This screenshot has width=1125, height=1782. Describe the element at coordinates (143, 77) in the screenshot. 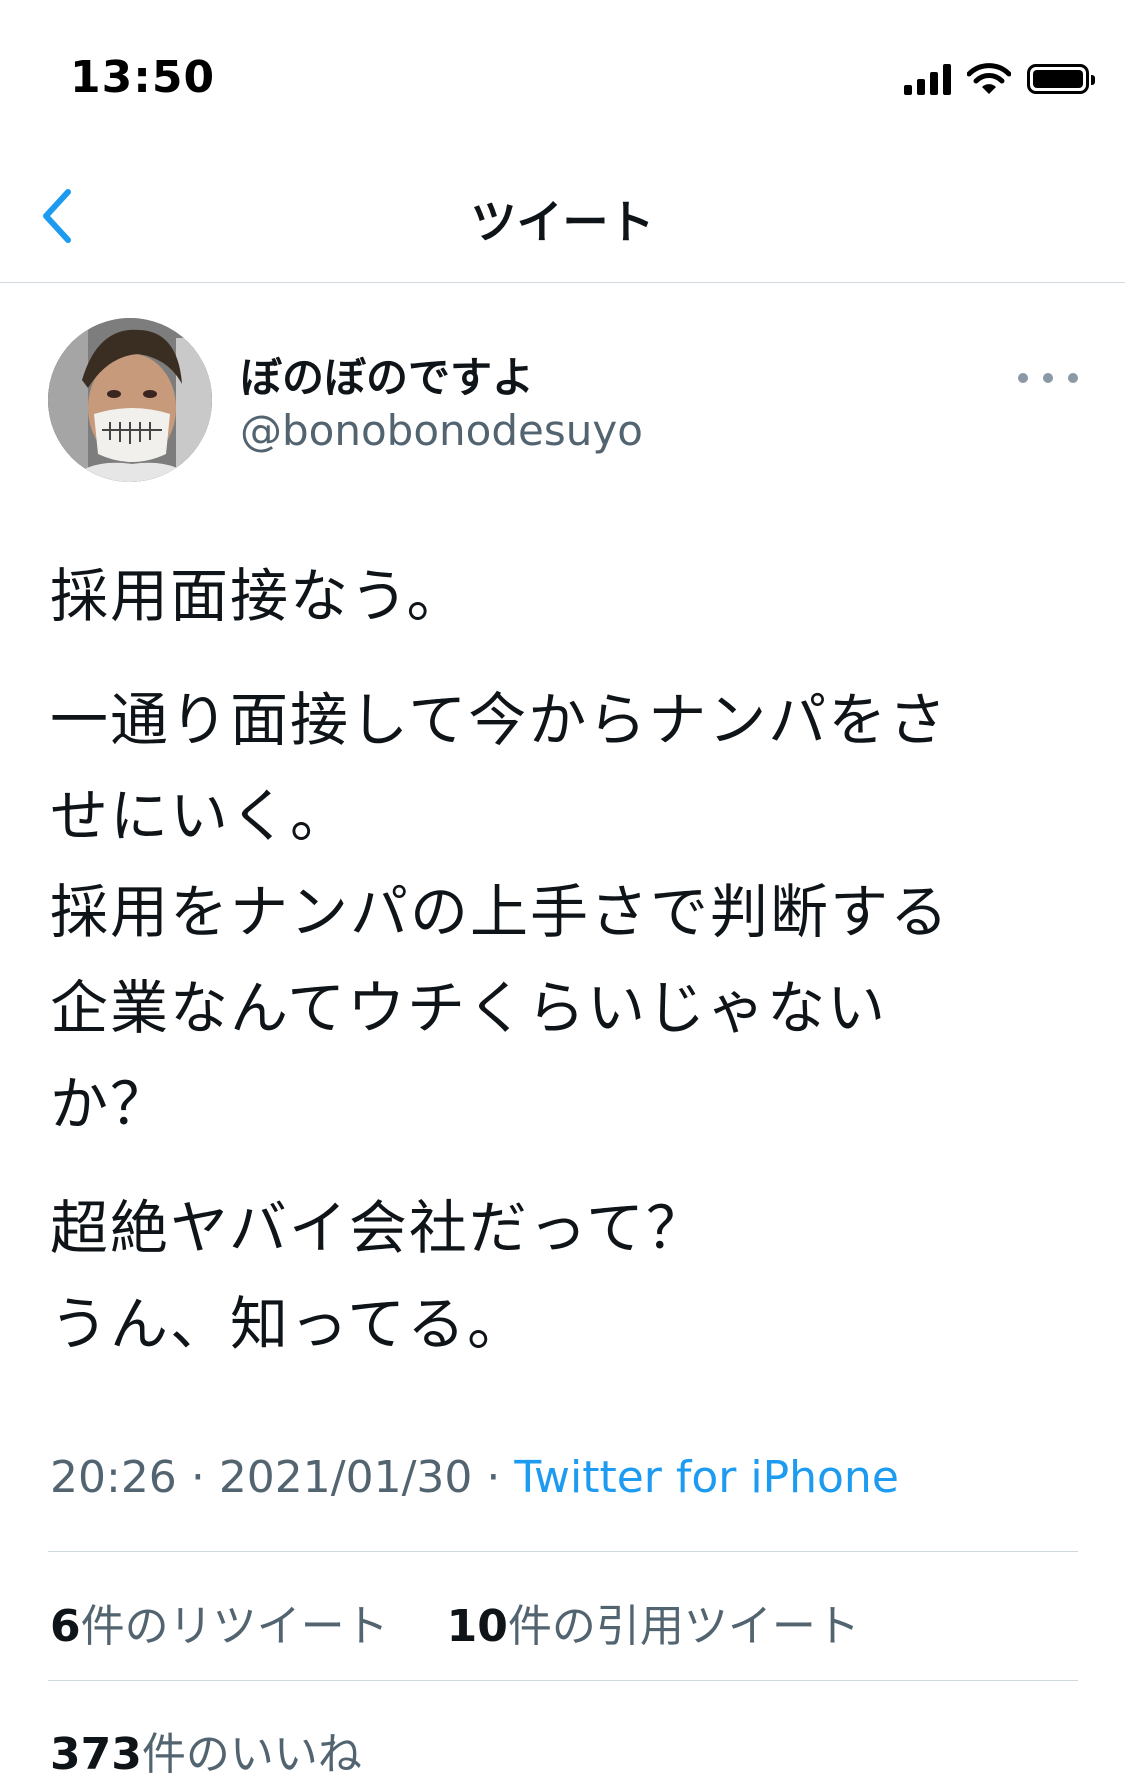

I see `status-time: 13:50` at that location.